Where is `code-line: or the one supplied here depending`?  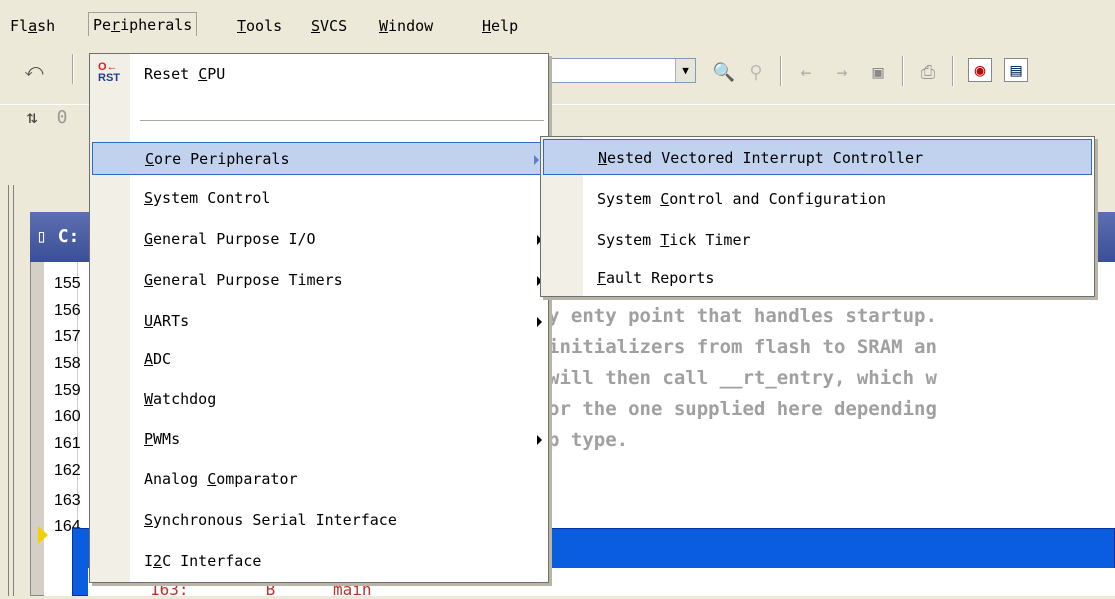
code-line: or the one supplied here depending is located at coordinates (742, 409).